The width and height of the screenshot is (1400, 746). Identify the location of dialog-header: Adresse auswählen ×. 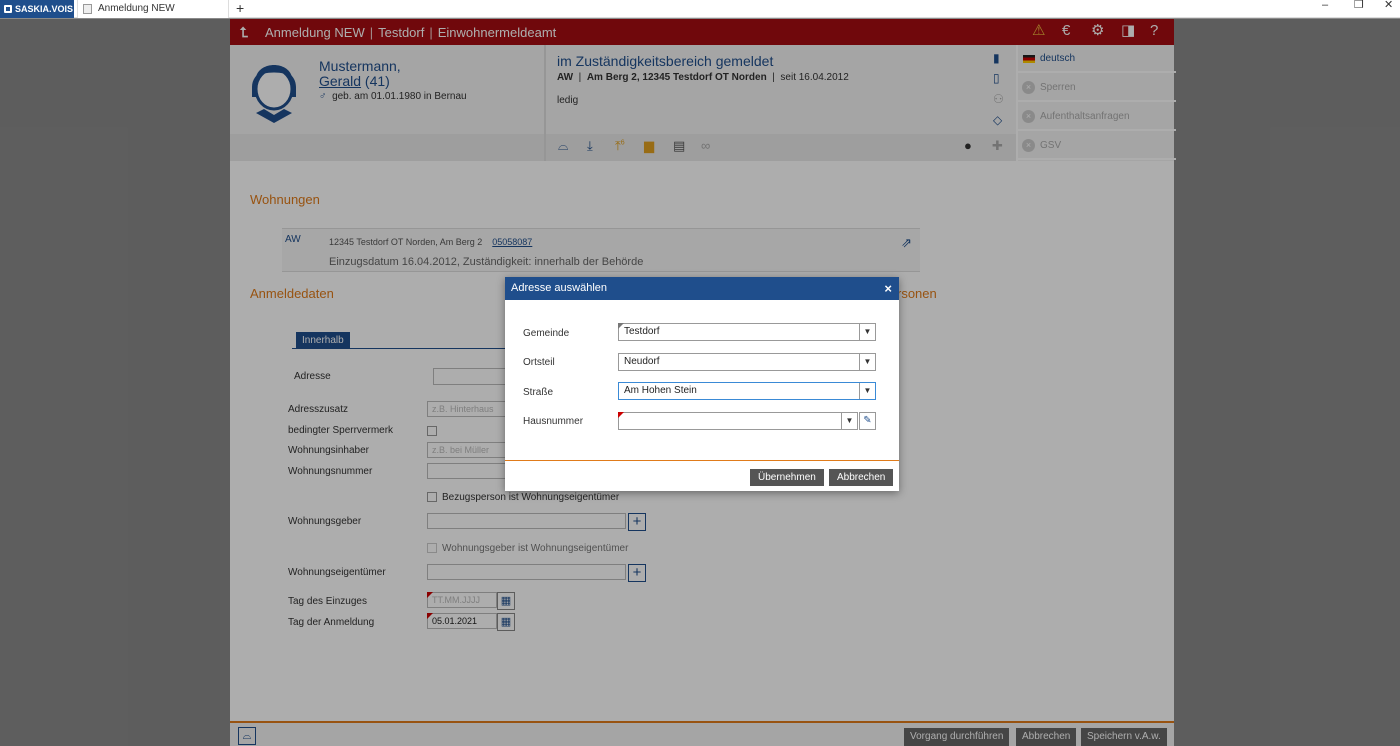
(702, 288).